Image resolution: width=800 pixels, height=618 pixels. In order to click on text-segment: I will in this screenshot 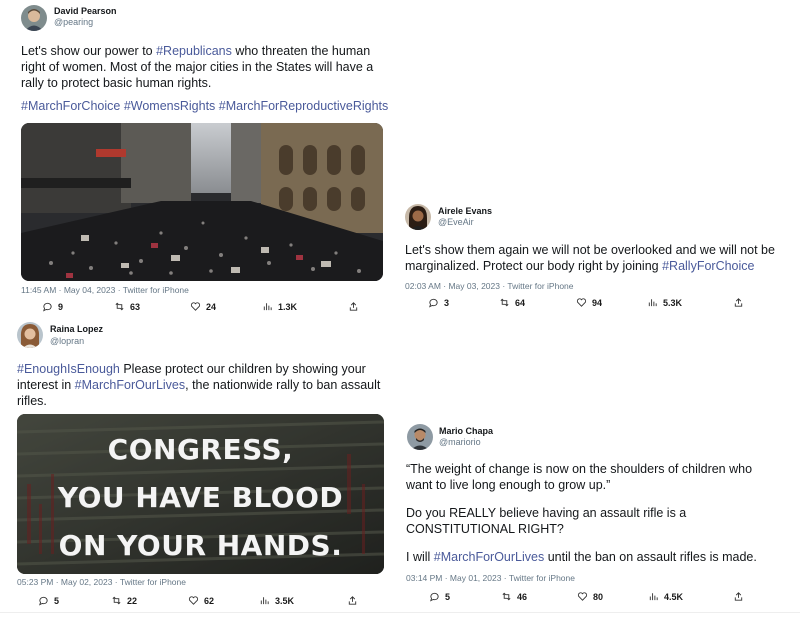, I will do `click(420, 557)`.